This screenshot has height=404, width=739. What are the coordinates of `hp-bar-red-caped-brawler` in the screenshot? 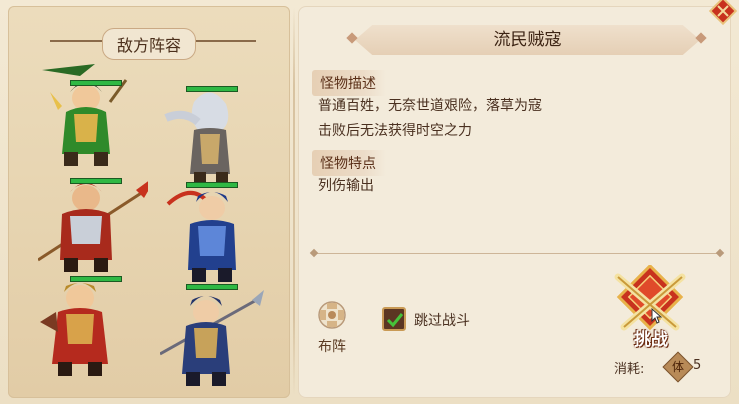 It's located at (96, 279).